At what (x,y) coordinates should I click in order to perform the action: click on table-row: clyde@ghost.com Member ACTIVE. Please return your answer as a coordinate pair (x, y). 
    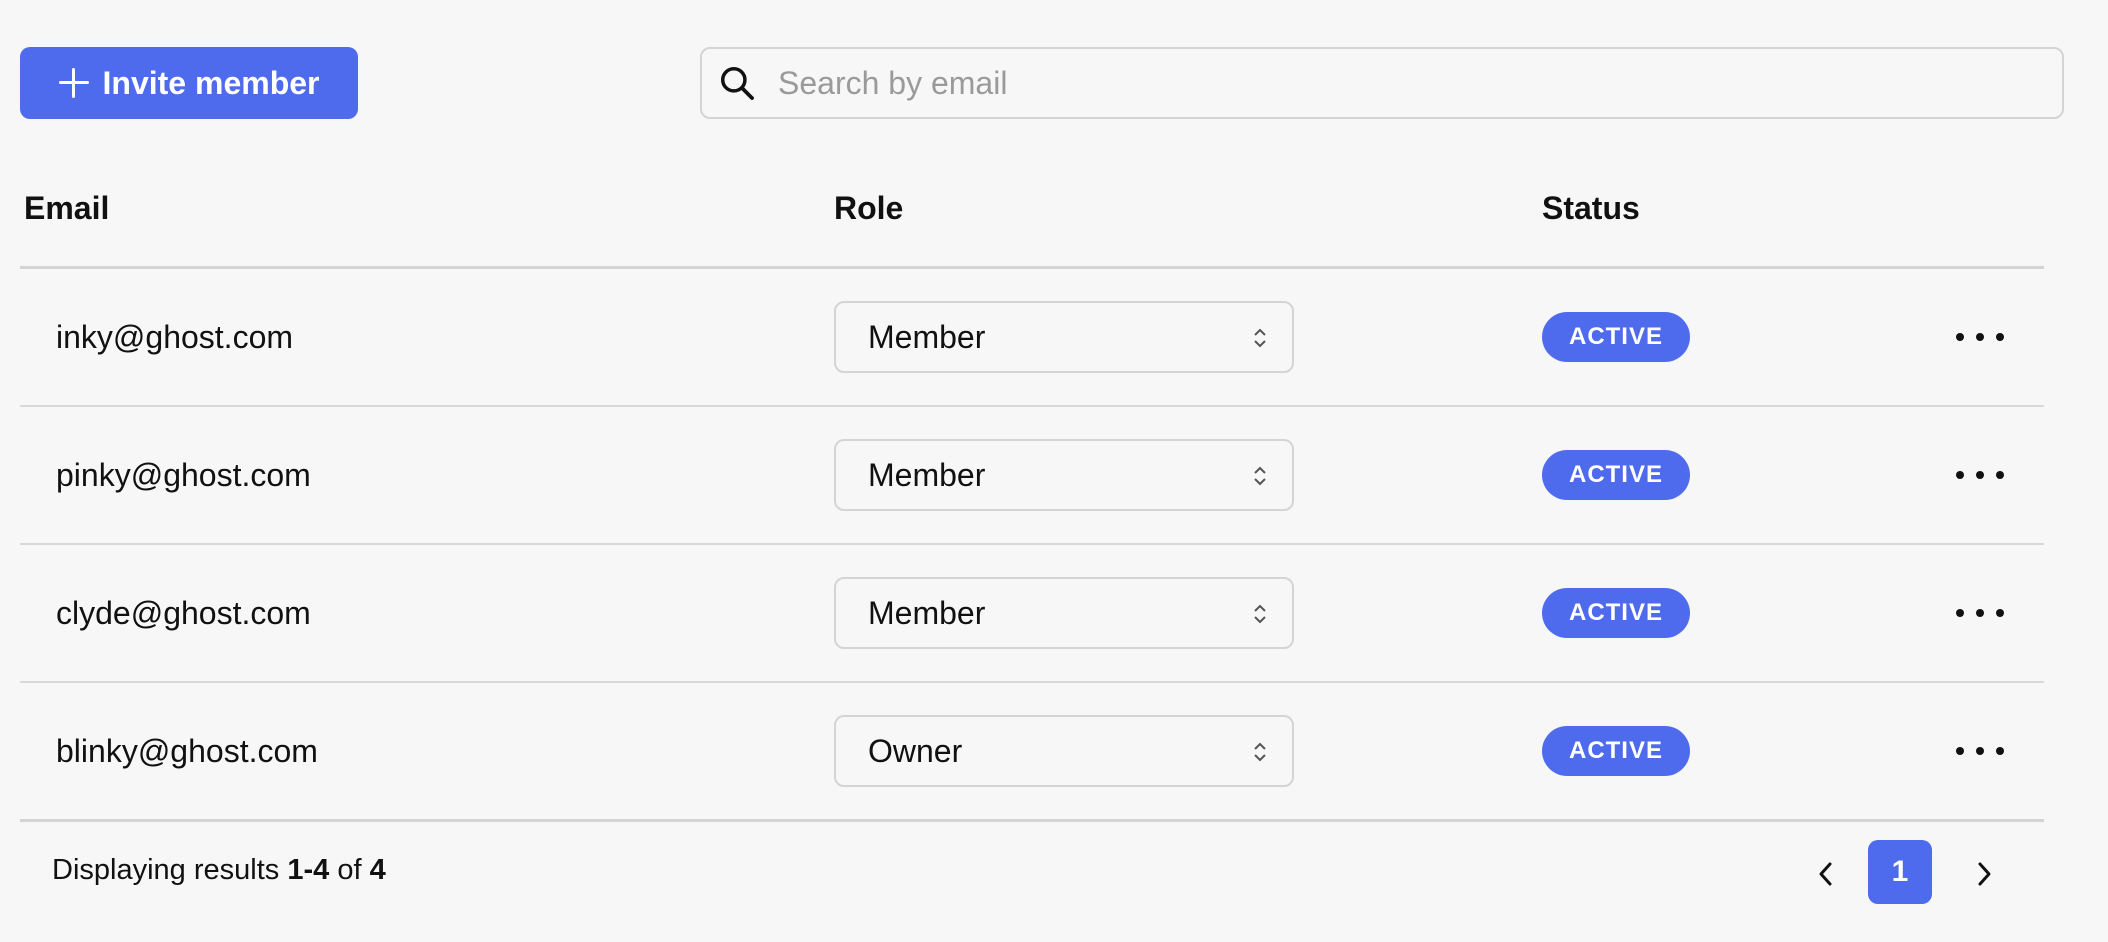
    Looking at the image, I should click on (1032, 614).